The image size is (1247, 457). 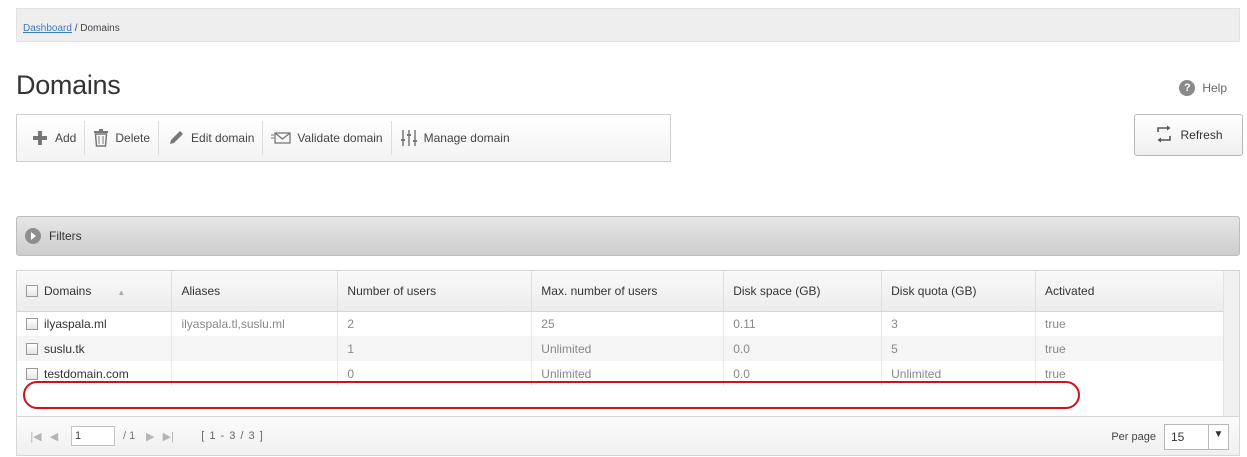 What do you see at coordinates (255, 348) in the screenshot?
I see `cell-aliases` at bounding box center [255, 348].